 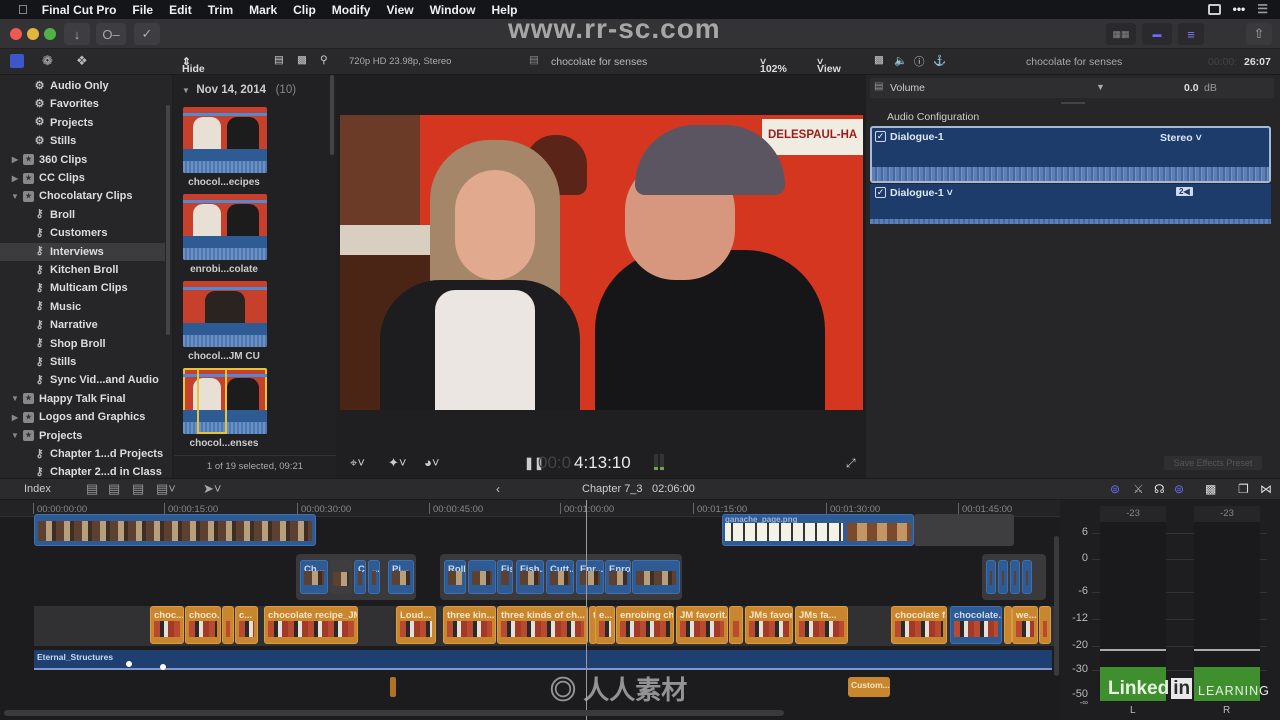 I want to click on sidebar-item: ▼ ★ Projects, so click(x=82, y=436).